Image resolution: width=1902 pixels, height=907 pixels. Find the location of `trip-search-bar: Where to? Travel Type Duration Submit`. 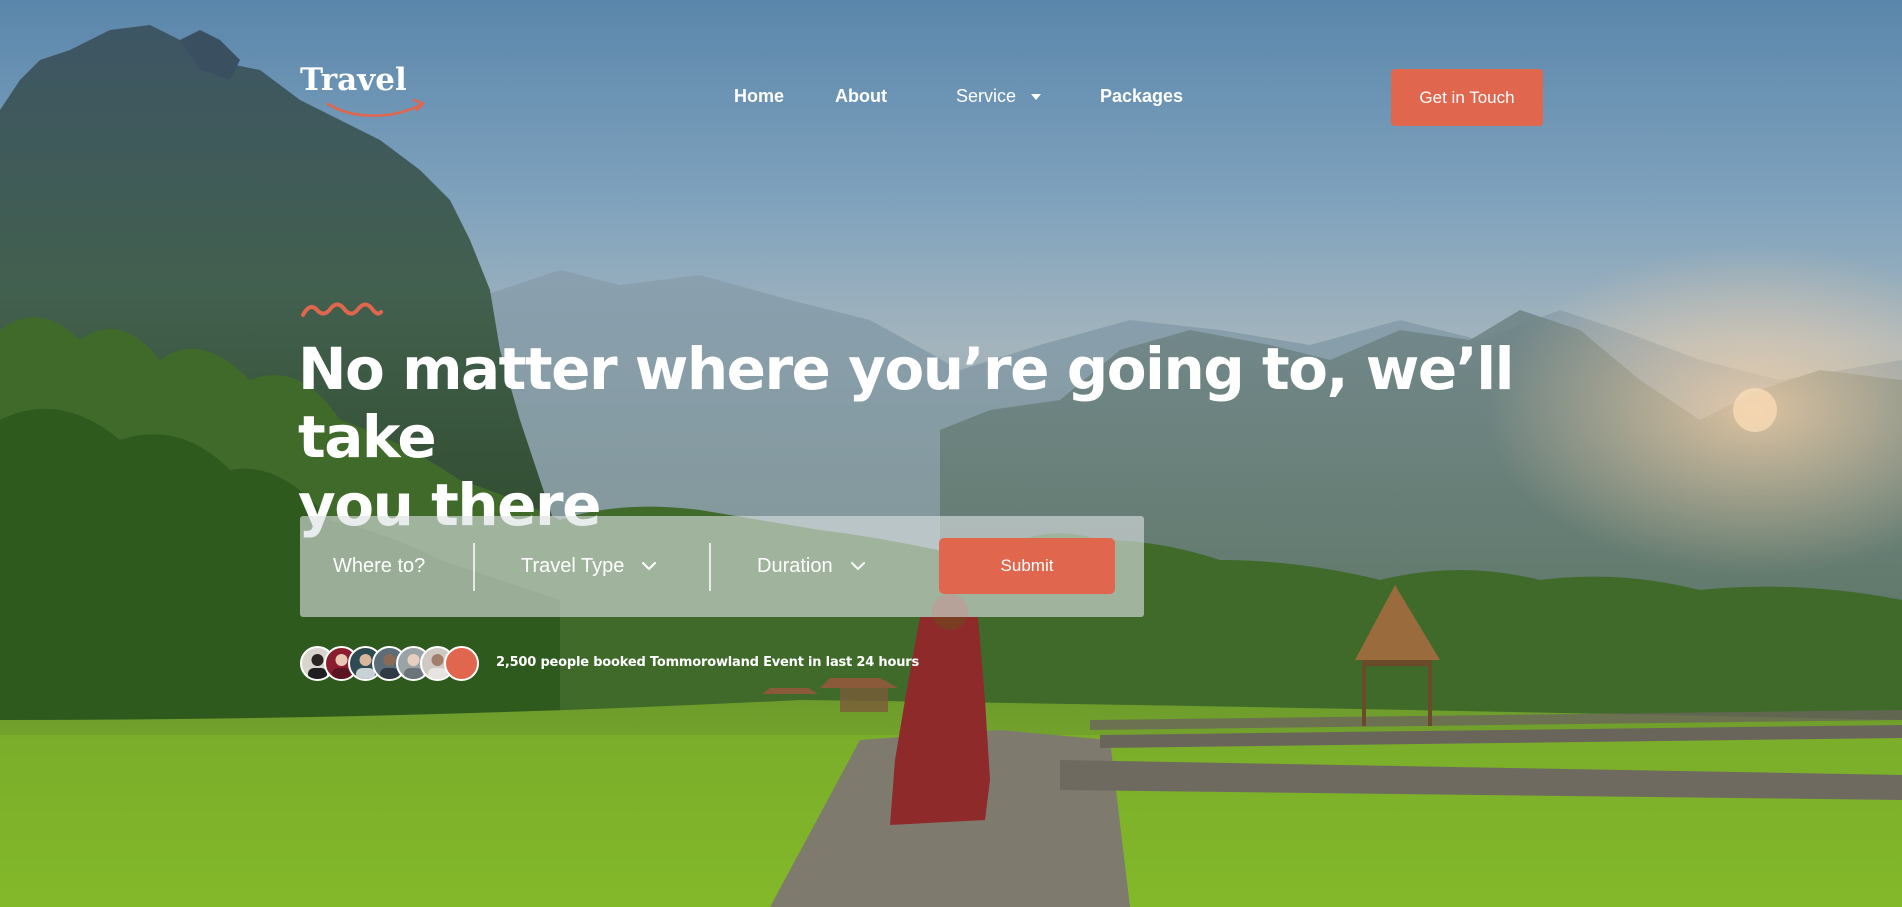

trip-search-bar: Where to? Travel Type Duration Submit is located at coordinates (722, 566).